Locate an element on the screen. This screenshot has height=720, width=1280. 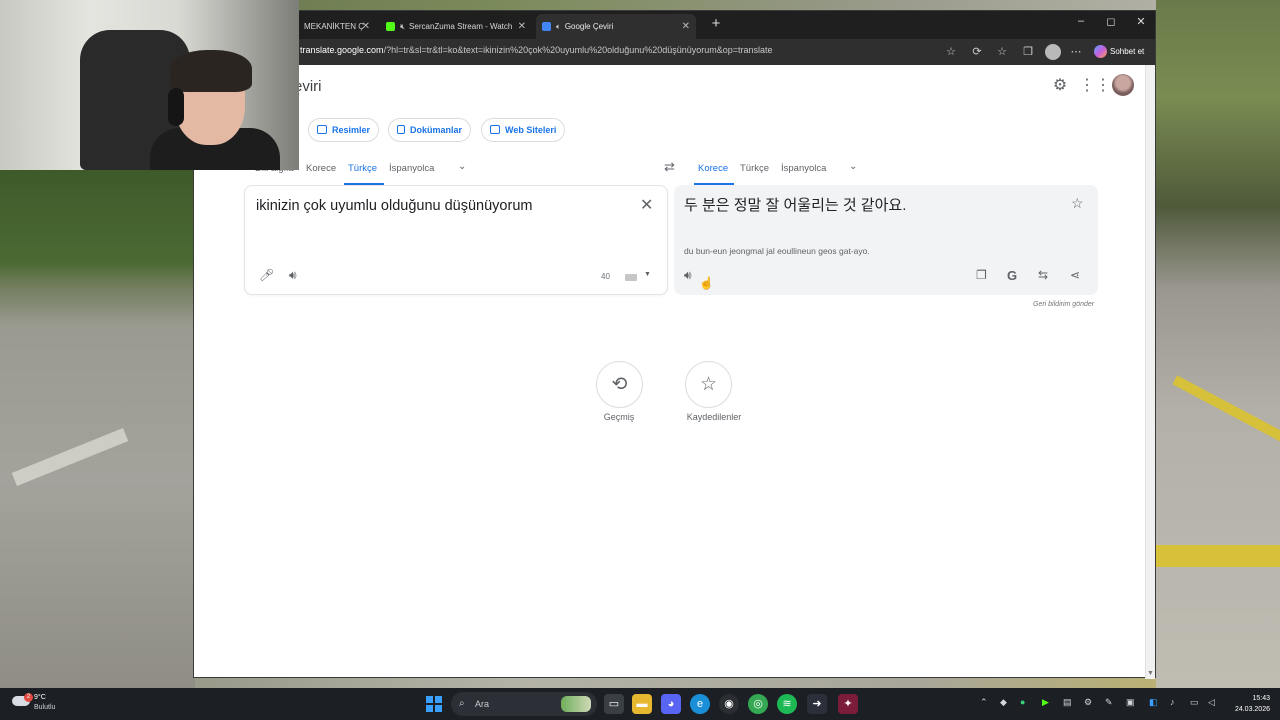
tab-mekanikten: MEKANİKTEN Ç ✕ is located at coordinates (337, 26).